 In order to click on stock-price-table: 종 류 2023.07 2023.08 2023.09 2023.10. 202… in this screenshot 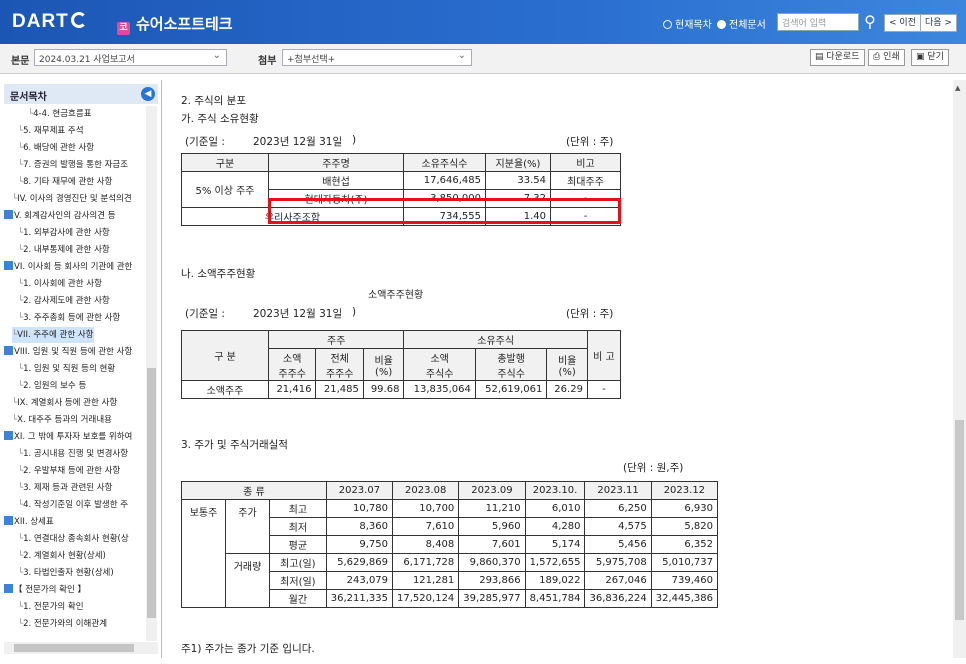, I will do `click(450, 544)`.